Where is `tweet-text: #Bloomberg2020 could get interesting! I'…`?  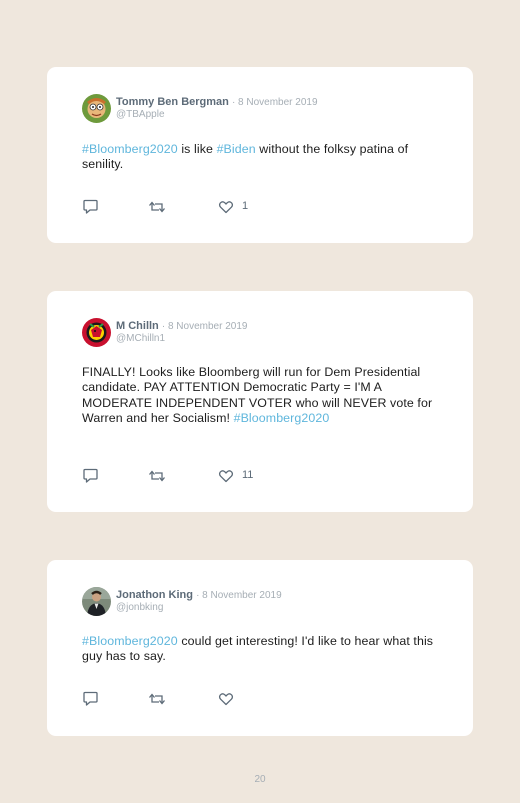 tweet-text: #Bloomberg2020 could get interesting! I'… is located at coordinates (261, 649).